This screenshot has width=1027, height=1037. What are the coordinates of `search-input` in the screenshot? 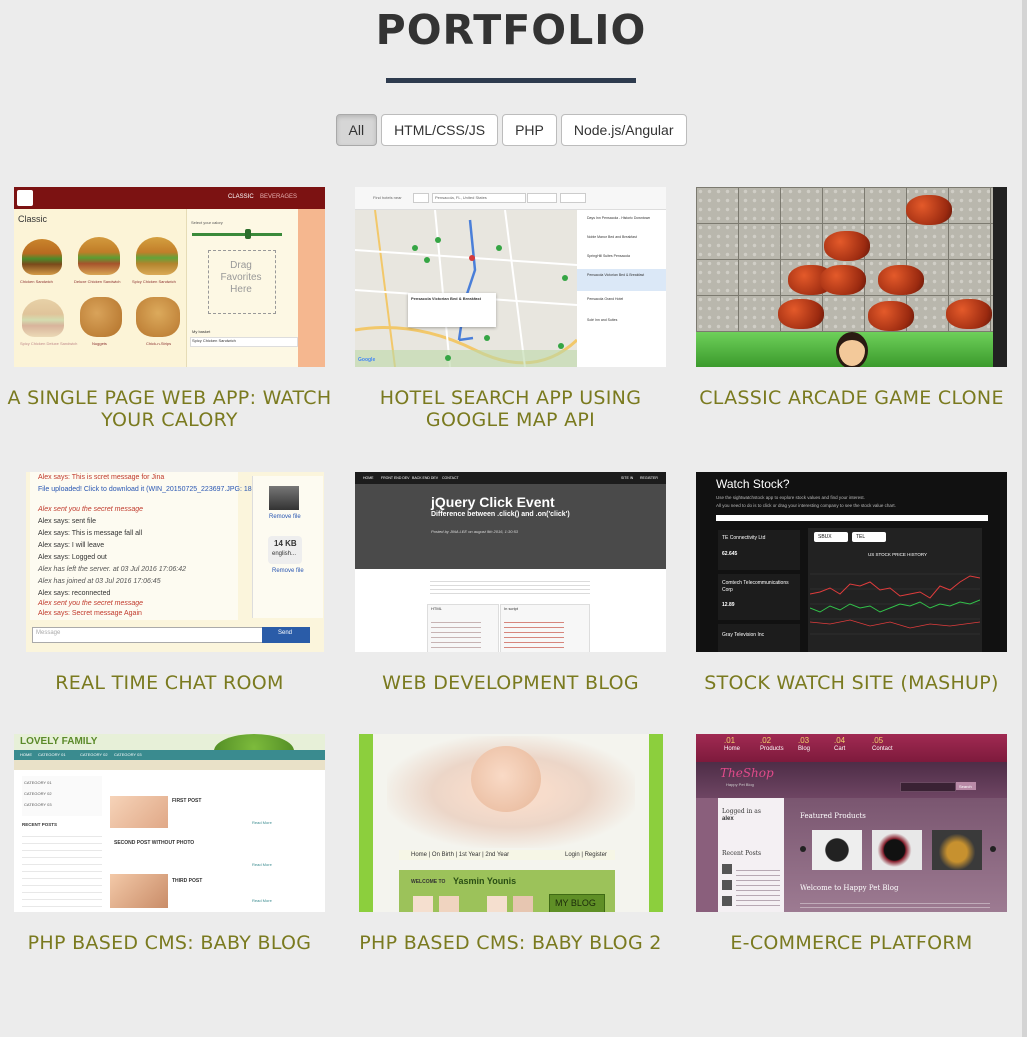 It's located at (928, 787).